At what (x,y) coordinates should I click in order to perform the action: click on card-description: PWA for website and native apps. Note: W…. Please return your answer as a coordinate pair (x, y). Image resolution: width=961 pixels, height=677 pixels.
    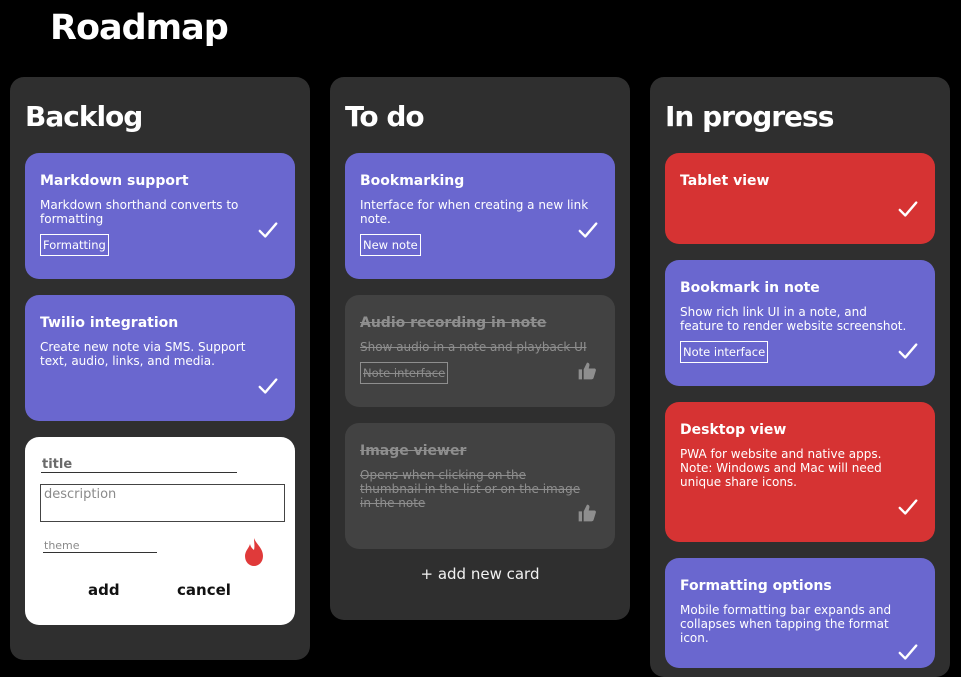
    Looking at the image, I should click on (781, 468).